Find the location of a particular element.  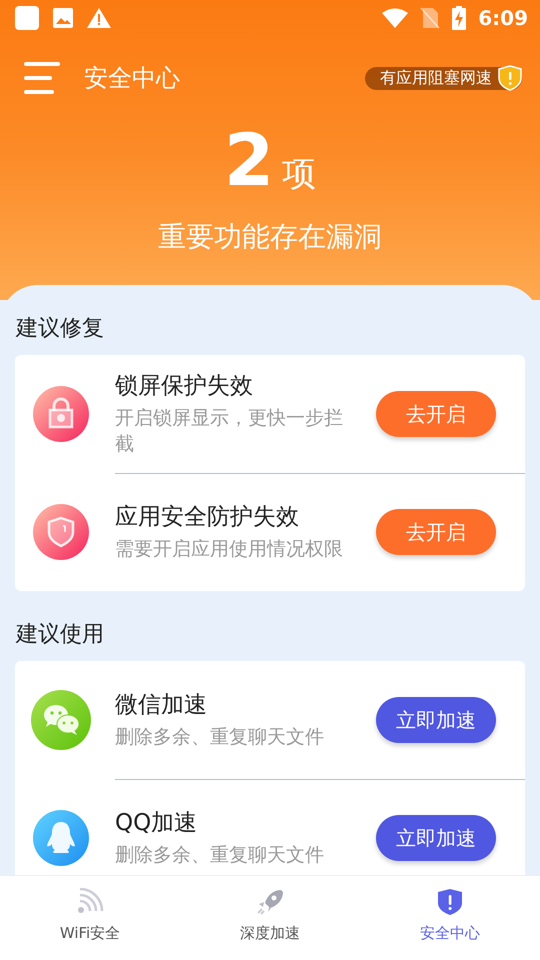

item-title: 锁屏保护失效 is located at coordinates (184, 386).